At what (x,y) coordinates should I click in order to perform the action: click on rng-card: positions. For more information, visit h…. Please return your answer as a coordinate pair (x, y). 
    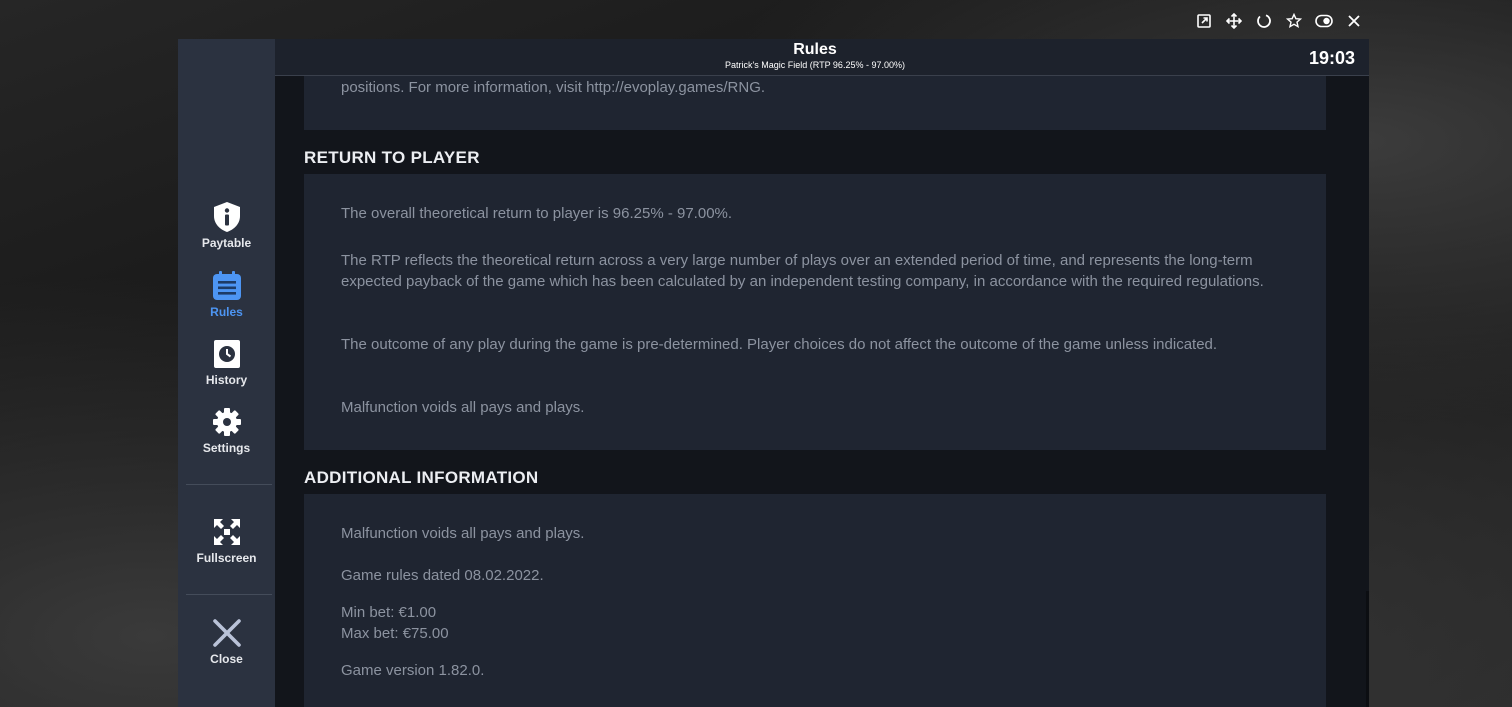
    Looking at the image, I should click on (815, 103).